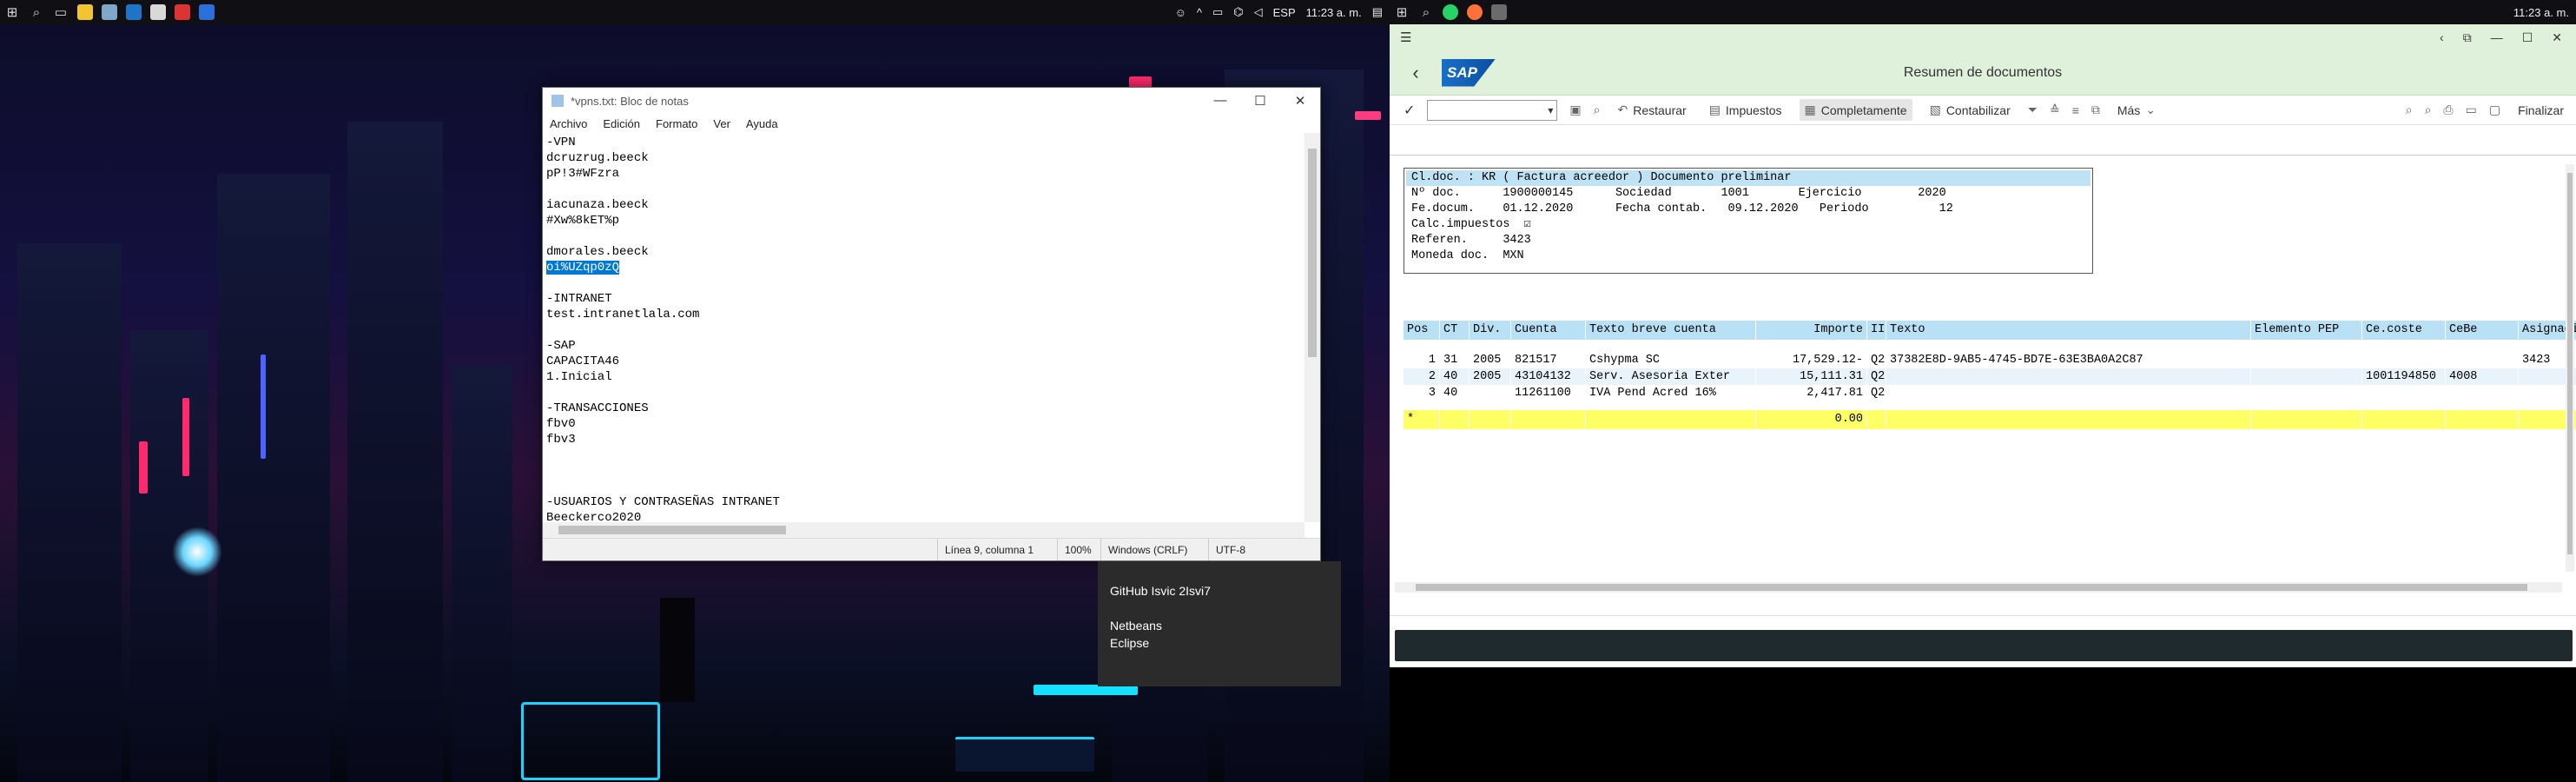 Image resolution: width=2576 pixels, height=782 pixels. I want to click on menu-formato: Formato, so click(677, 124).